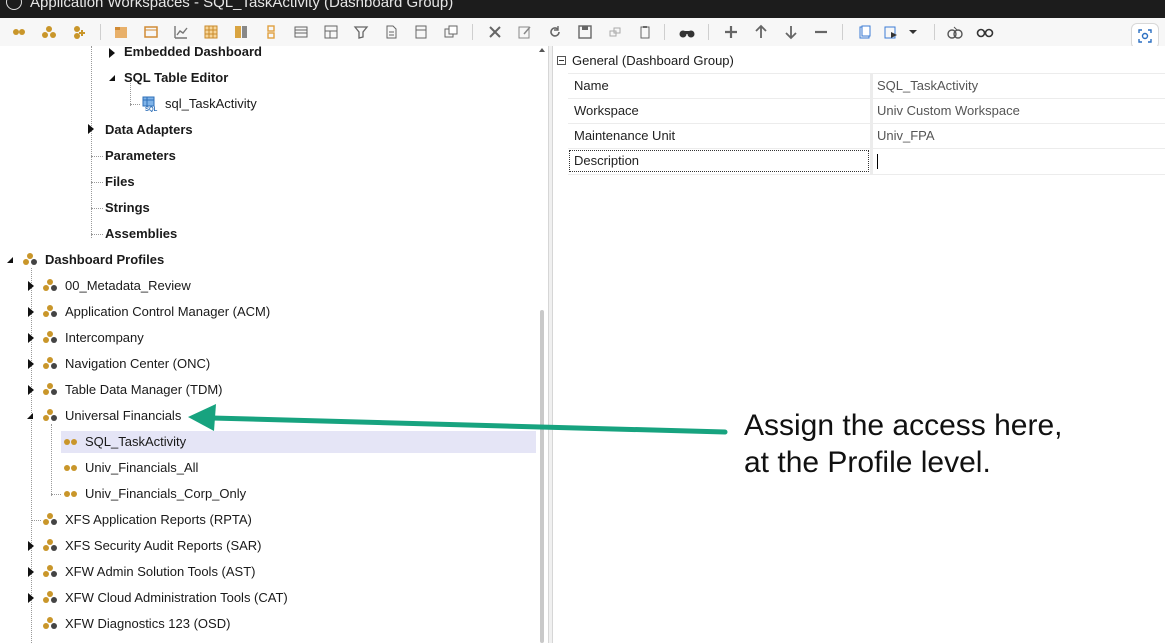  I want to click on document-icon, so click(391, 32).